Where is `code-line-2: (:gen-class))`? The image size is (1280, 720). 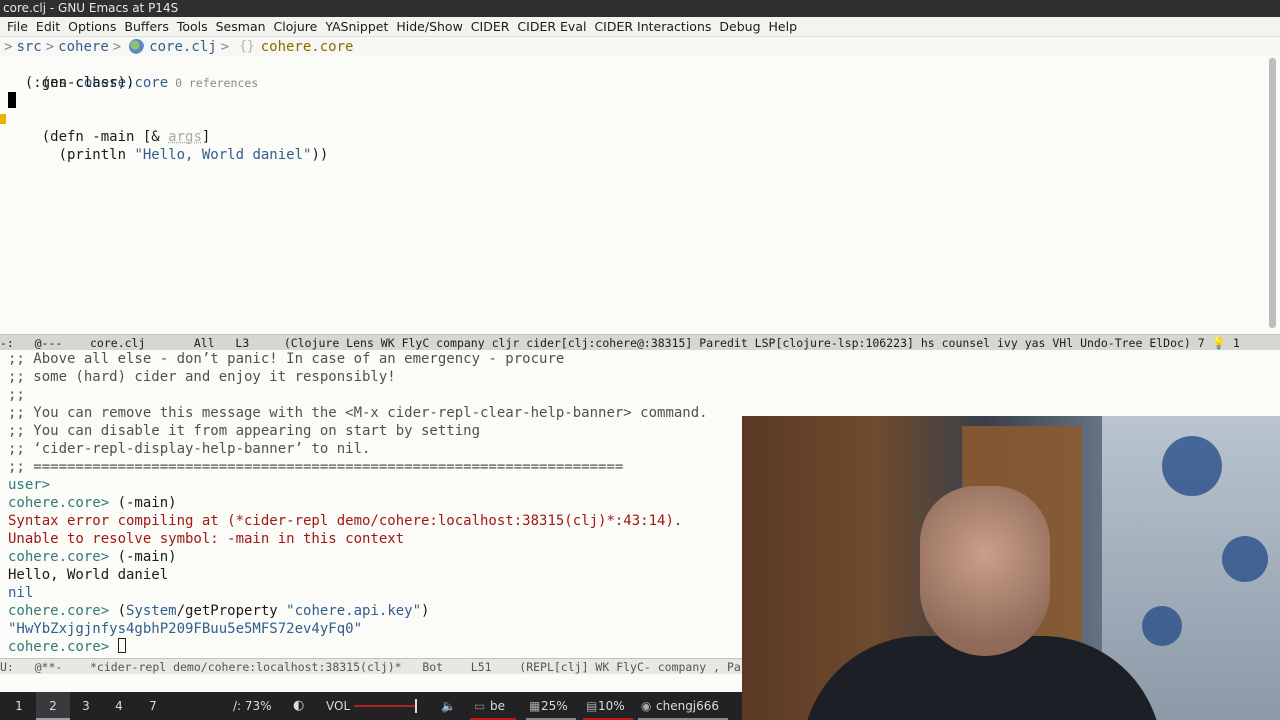 code-line-2: (:gen-class)) is located at coordinates (71, 83).